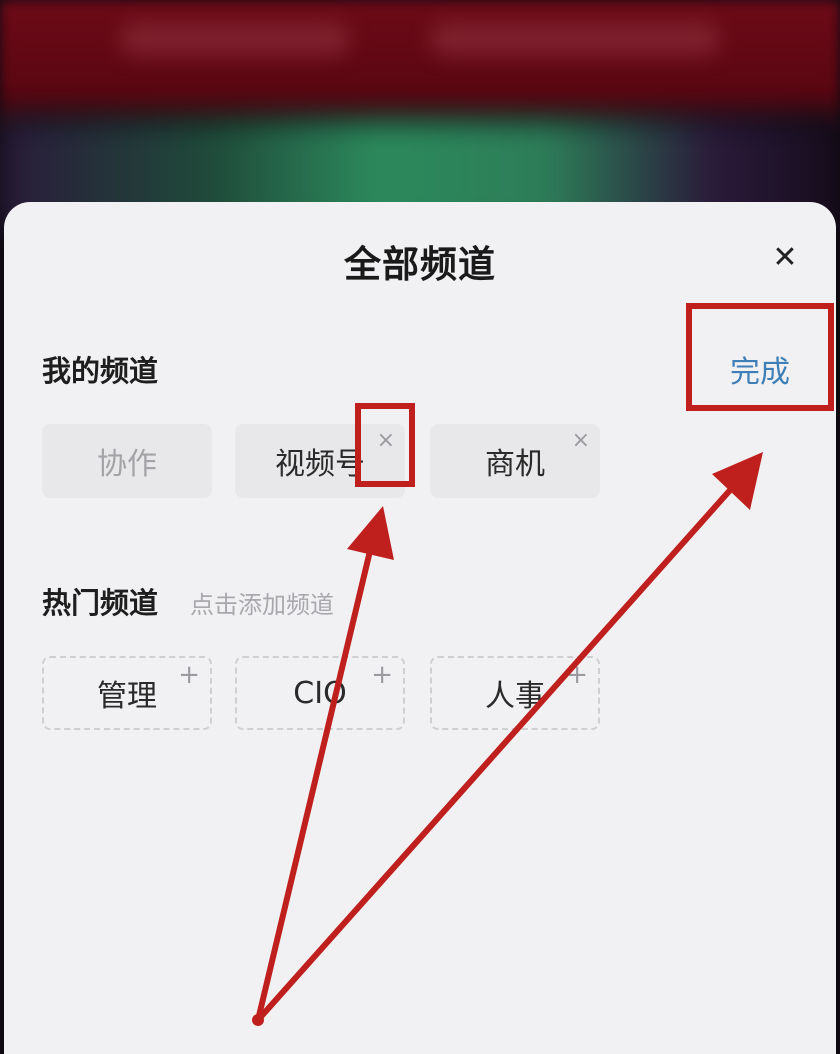  What do you see at coordinates (100, 371) in the screenshot?
I see `my-channels-label: 我的频道` at bounding box center [100, 371].